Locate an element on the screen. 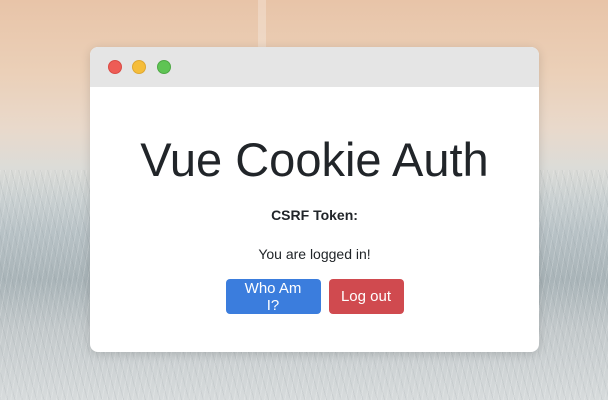 This screenshot has width=608, height=400. login-status-text: You are logged in! is located at coordinates (314, 254).